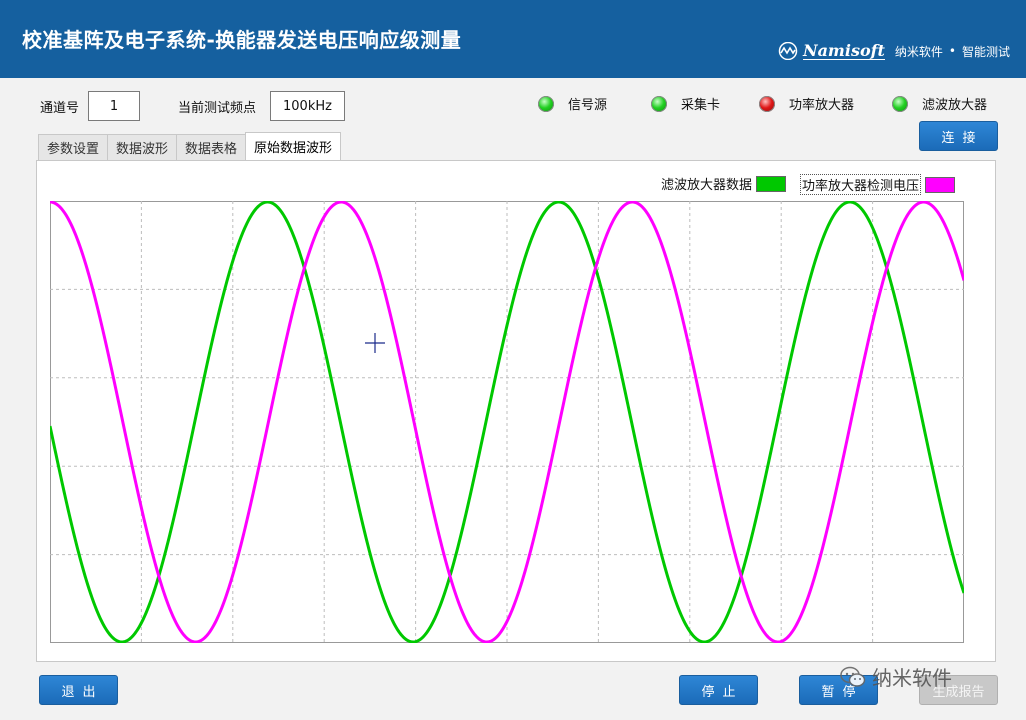 This screenshot has width=1026, height=720. What do you see at coordinates (114, 106) in the screenshot?
I see `channel-input: 1` at bounding box center [114, 106].